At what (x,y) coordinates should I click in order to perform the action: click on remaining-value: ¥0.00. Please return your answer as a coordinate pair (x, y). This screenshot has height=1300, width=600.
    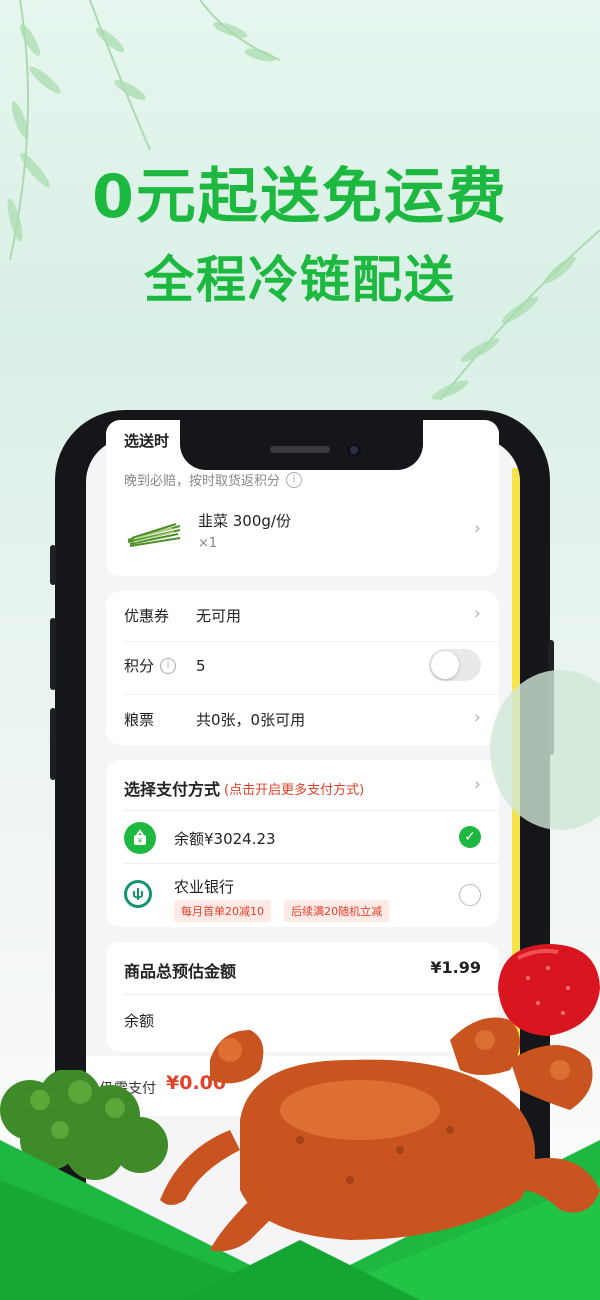
    Looking at the image, I should click on (196, 1083).